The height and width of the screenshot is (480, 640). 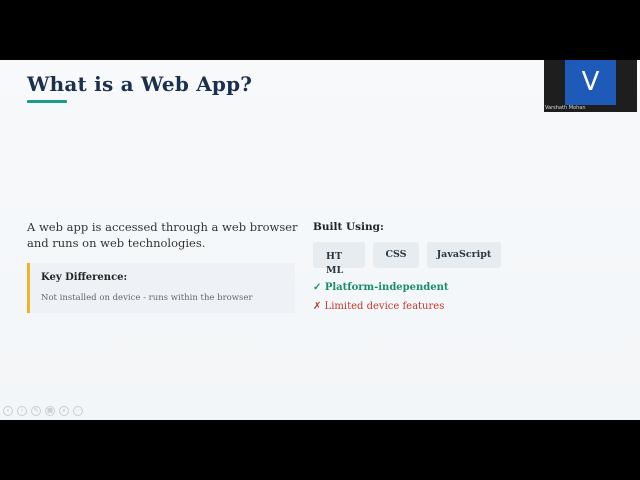 What do you see at coordinates (78, 411) in the screenshot?
I see `more-icon: ⋯` at bounding box center [78, 411].